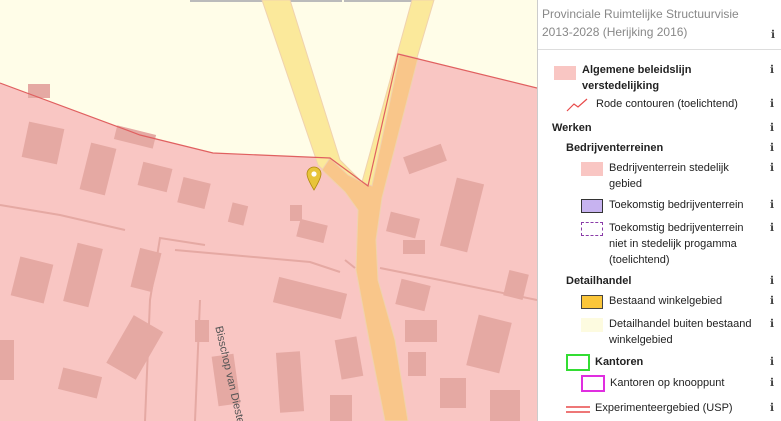  Describe the element at coordinates (664, 408) in the screenshot. I see `legend-label: Experimenteergebied (USP)` at that location.